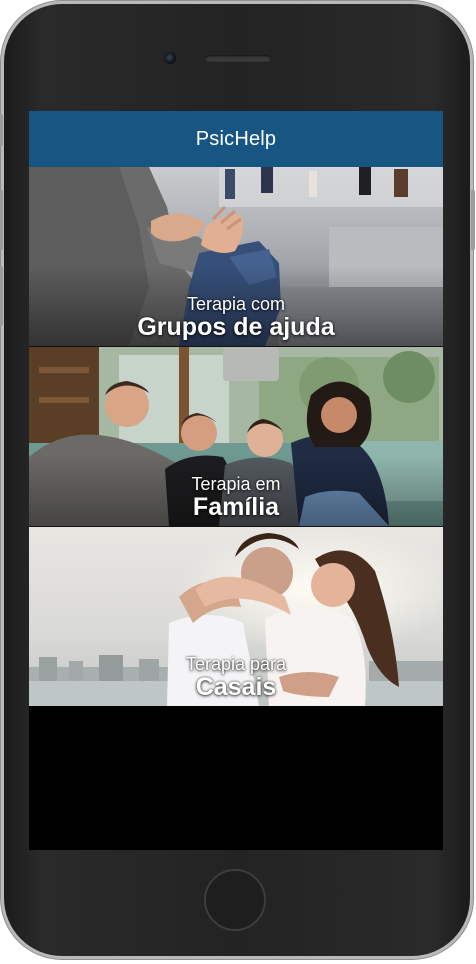  What do you see at coordinates (236, 507) in the screenshot?
I see `card-caption-line2: Família` at bounding box center [236, 507].